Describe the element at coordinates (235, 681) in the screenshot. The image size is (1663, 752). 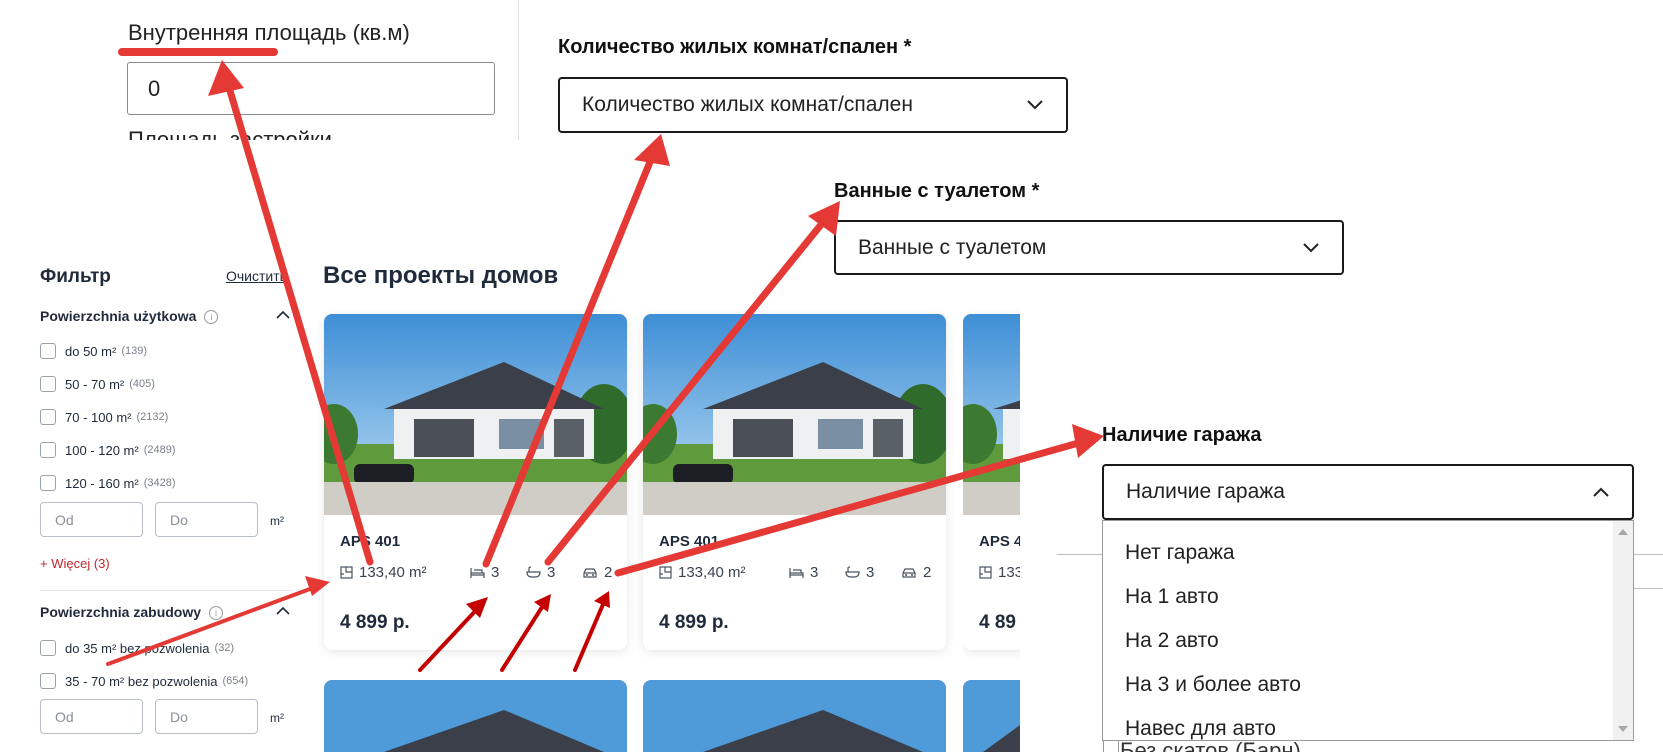
I see `option-count: (654)` at that location.